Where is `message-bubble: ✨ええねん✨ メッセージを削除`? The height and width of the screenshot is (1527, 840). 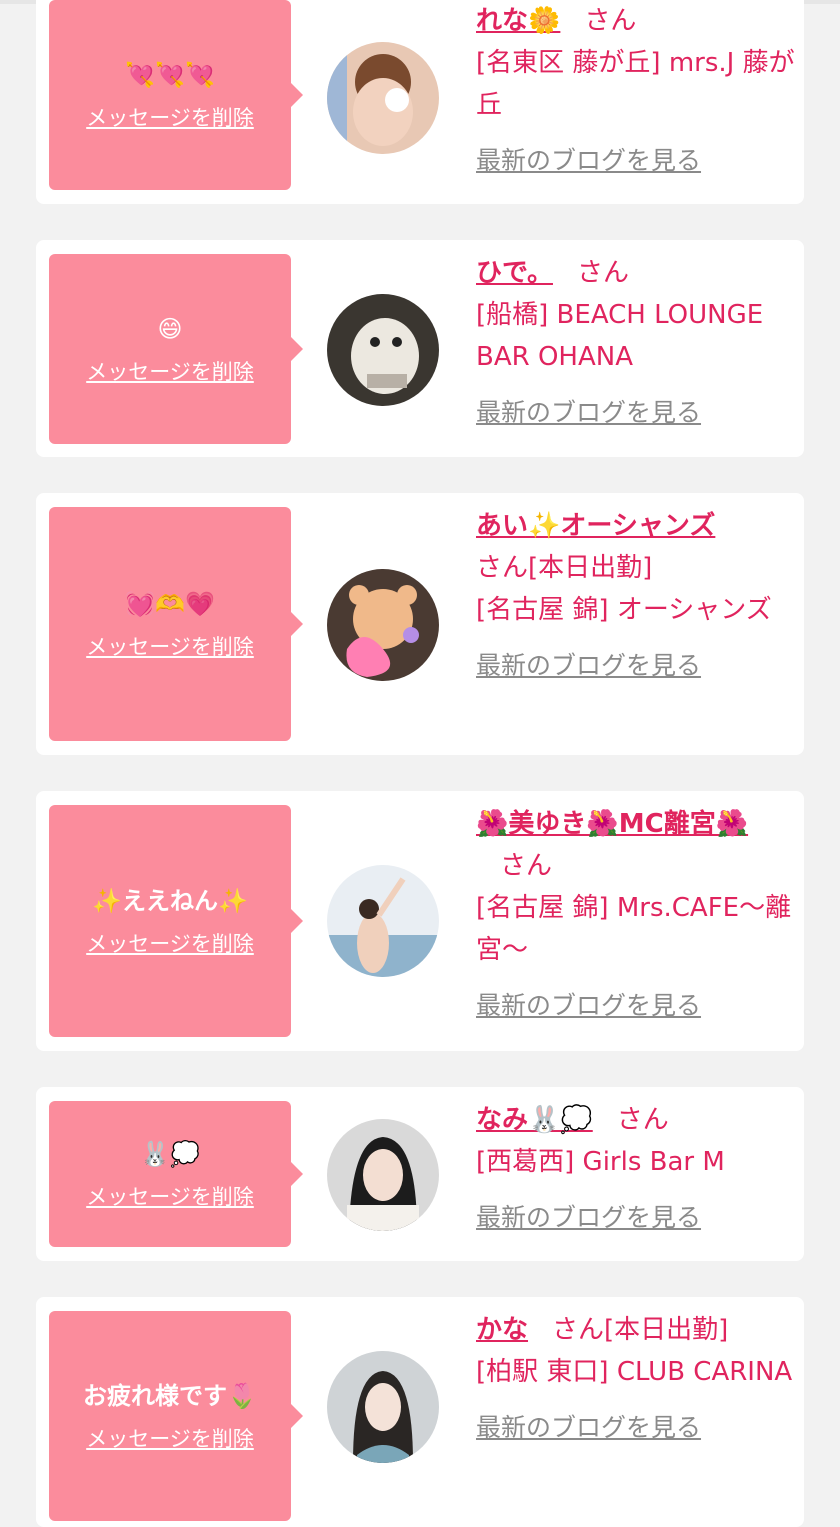 message-bubble: ✨ええねん✨ メッセージを削除 is located at coordinates (176, 921).